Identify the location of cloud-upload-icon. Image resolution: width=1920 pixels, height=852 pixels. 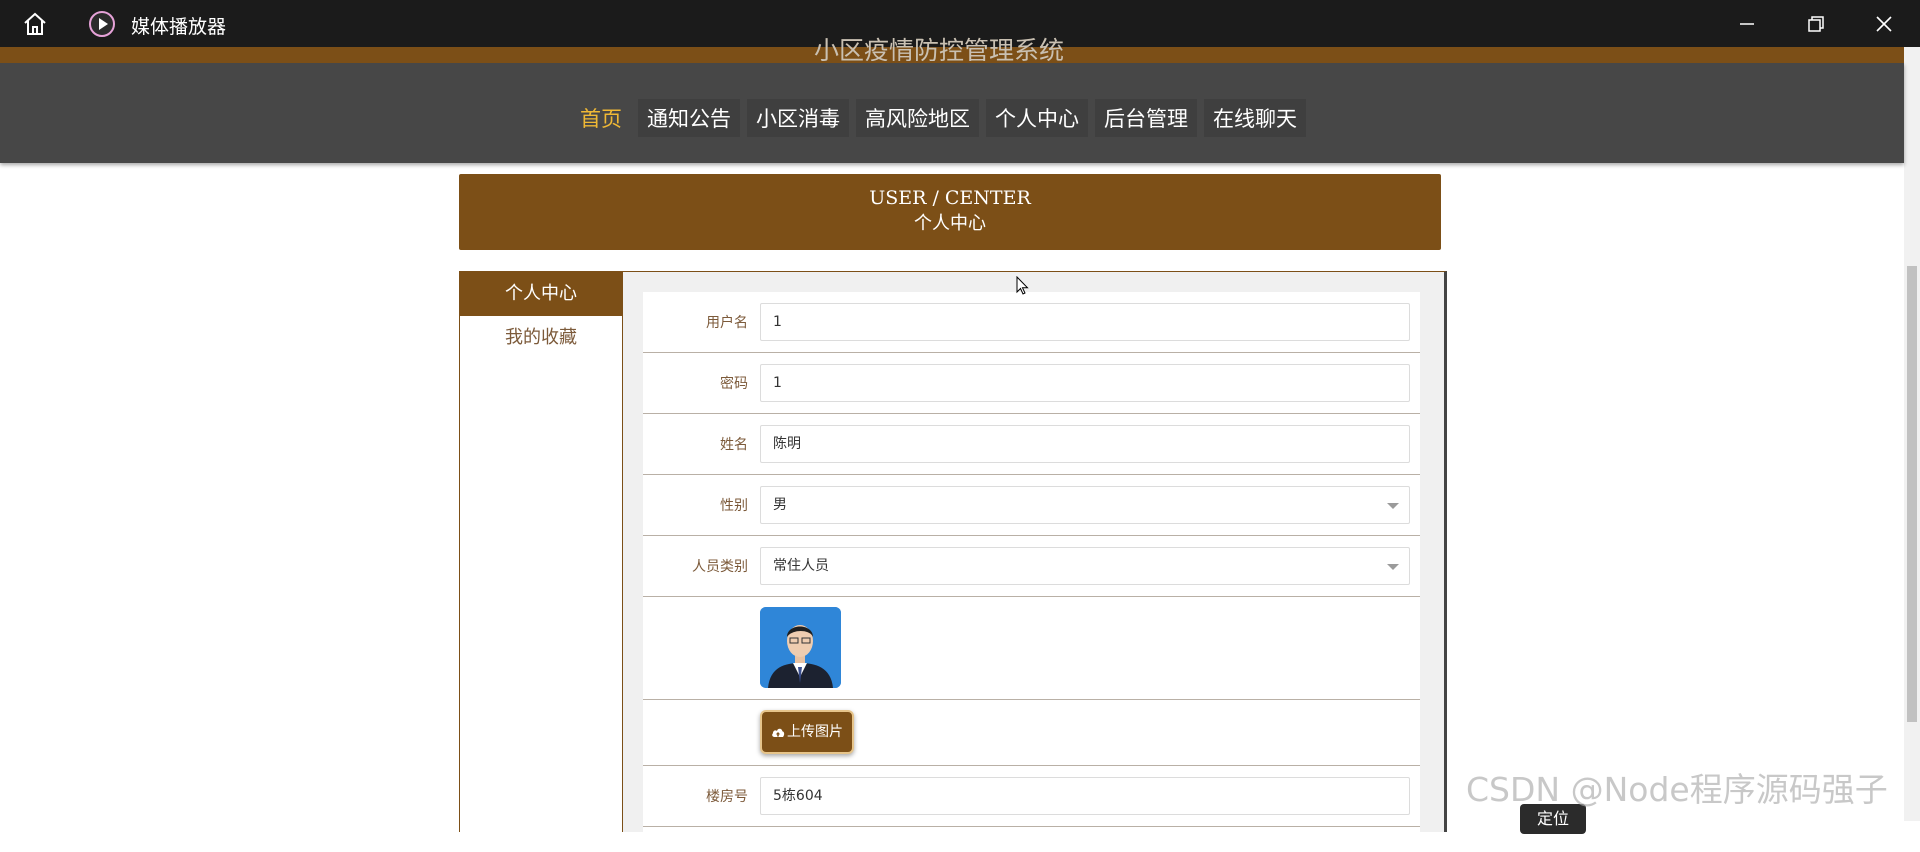
(778, 732).